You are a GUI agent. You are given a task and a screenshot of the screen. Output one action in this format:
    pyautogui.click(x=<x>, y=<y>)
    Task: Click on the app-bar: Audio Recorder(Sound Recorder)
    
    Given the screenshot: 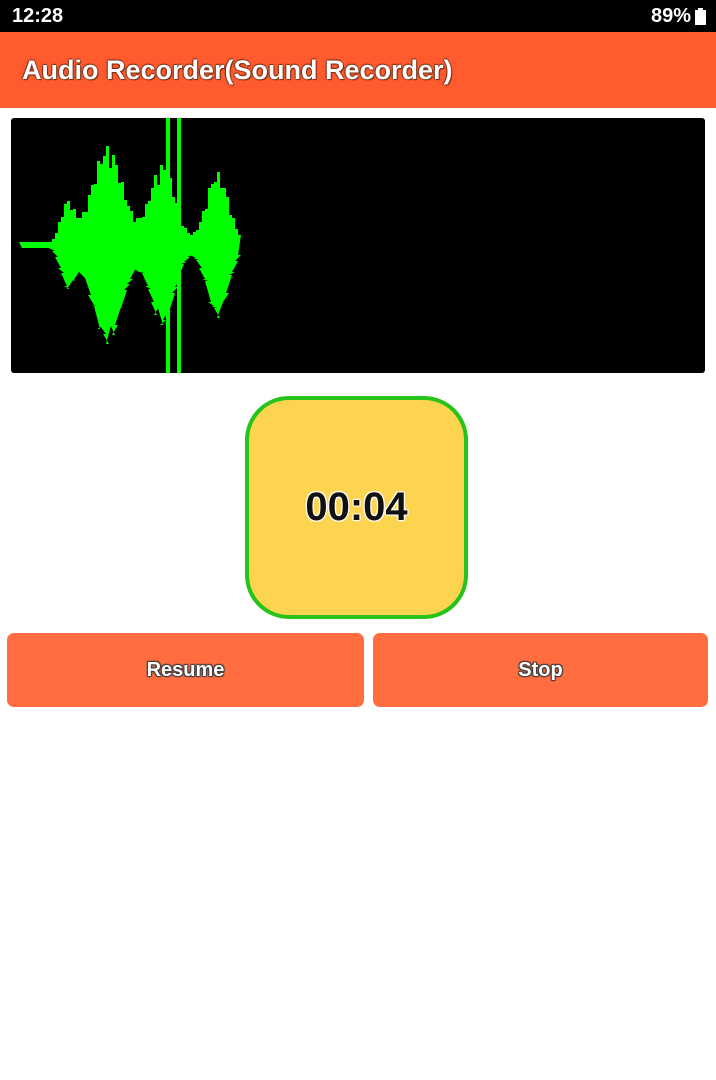 What is the action you would take?
    pyautogui.click(x=358, y=70)
    